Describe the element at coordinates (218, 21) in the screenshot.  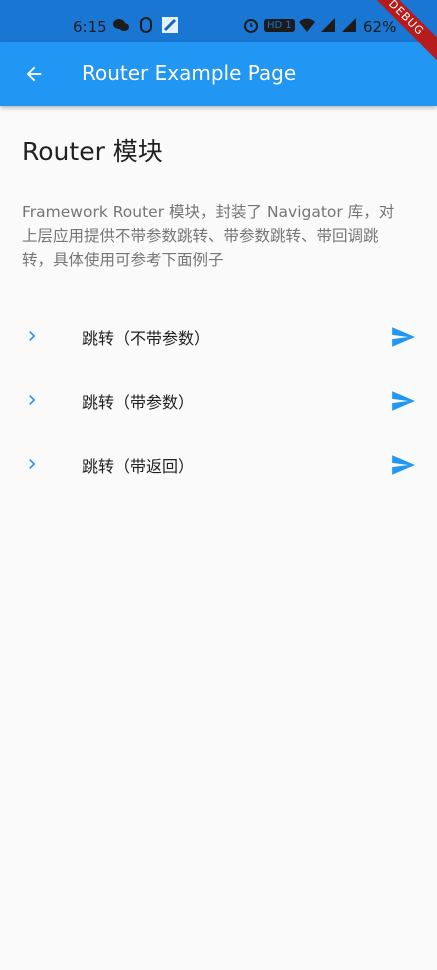
I see `status-bar: 6:15 HD 1 62%` at that location.